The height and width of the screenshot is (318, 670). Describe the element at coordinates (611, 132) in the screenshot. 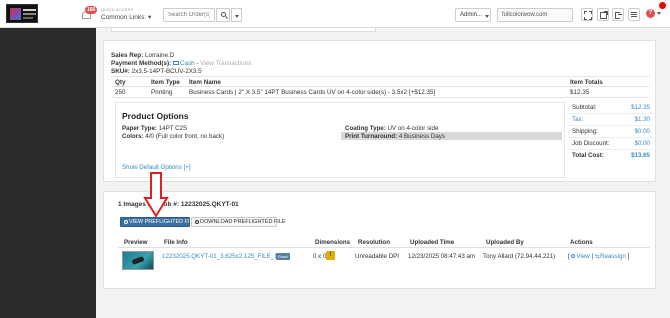

I see `shipping-row: Shipping: $0.00` at that location.